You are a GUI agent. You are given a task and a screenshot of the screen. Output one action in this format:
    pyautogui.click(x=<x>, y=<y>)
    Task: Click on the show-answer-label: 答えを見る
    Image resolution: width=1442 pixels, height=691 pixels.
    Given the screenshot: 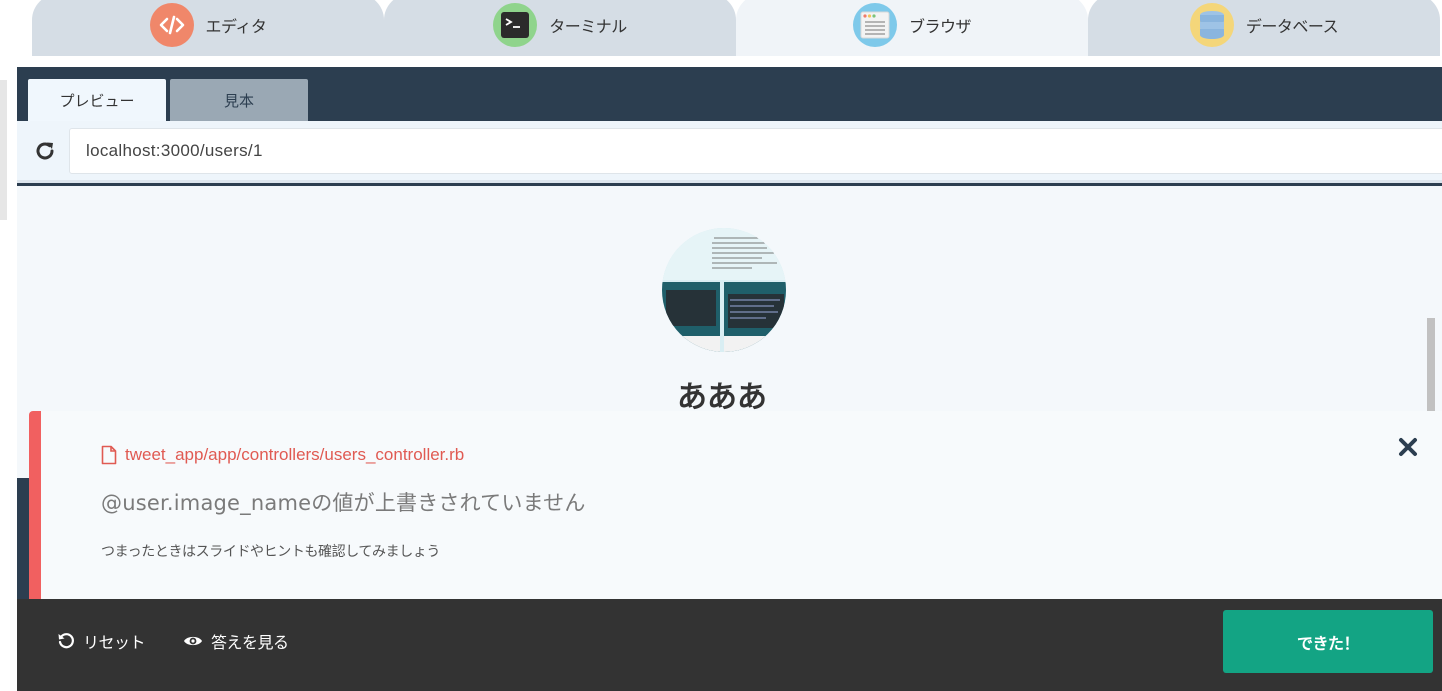 What is the action you would take?
    pyautogui.click(x=250, y=642)
    